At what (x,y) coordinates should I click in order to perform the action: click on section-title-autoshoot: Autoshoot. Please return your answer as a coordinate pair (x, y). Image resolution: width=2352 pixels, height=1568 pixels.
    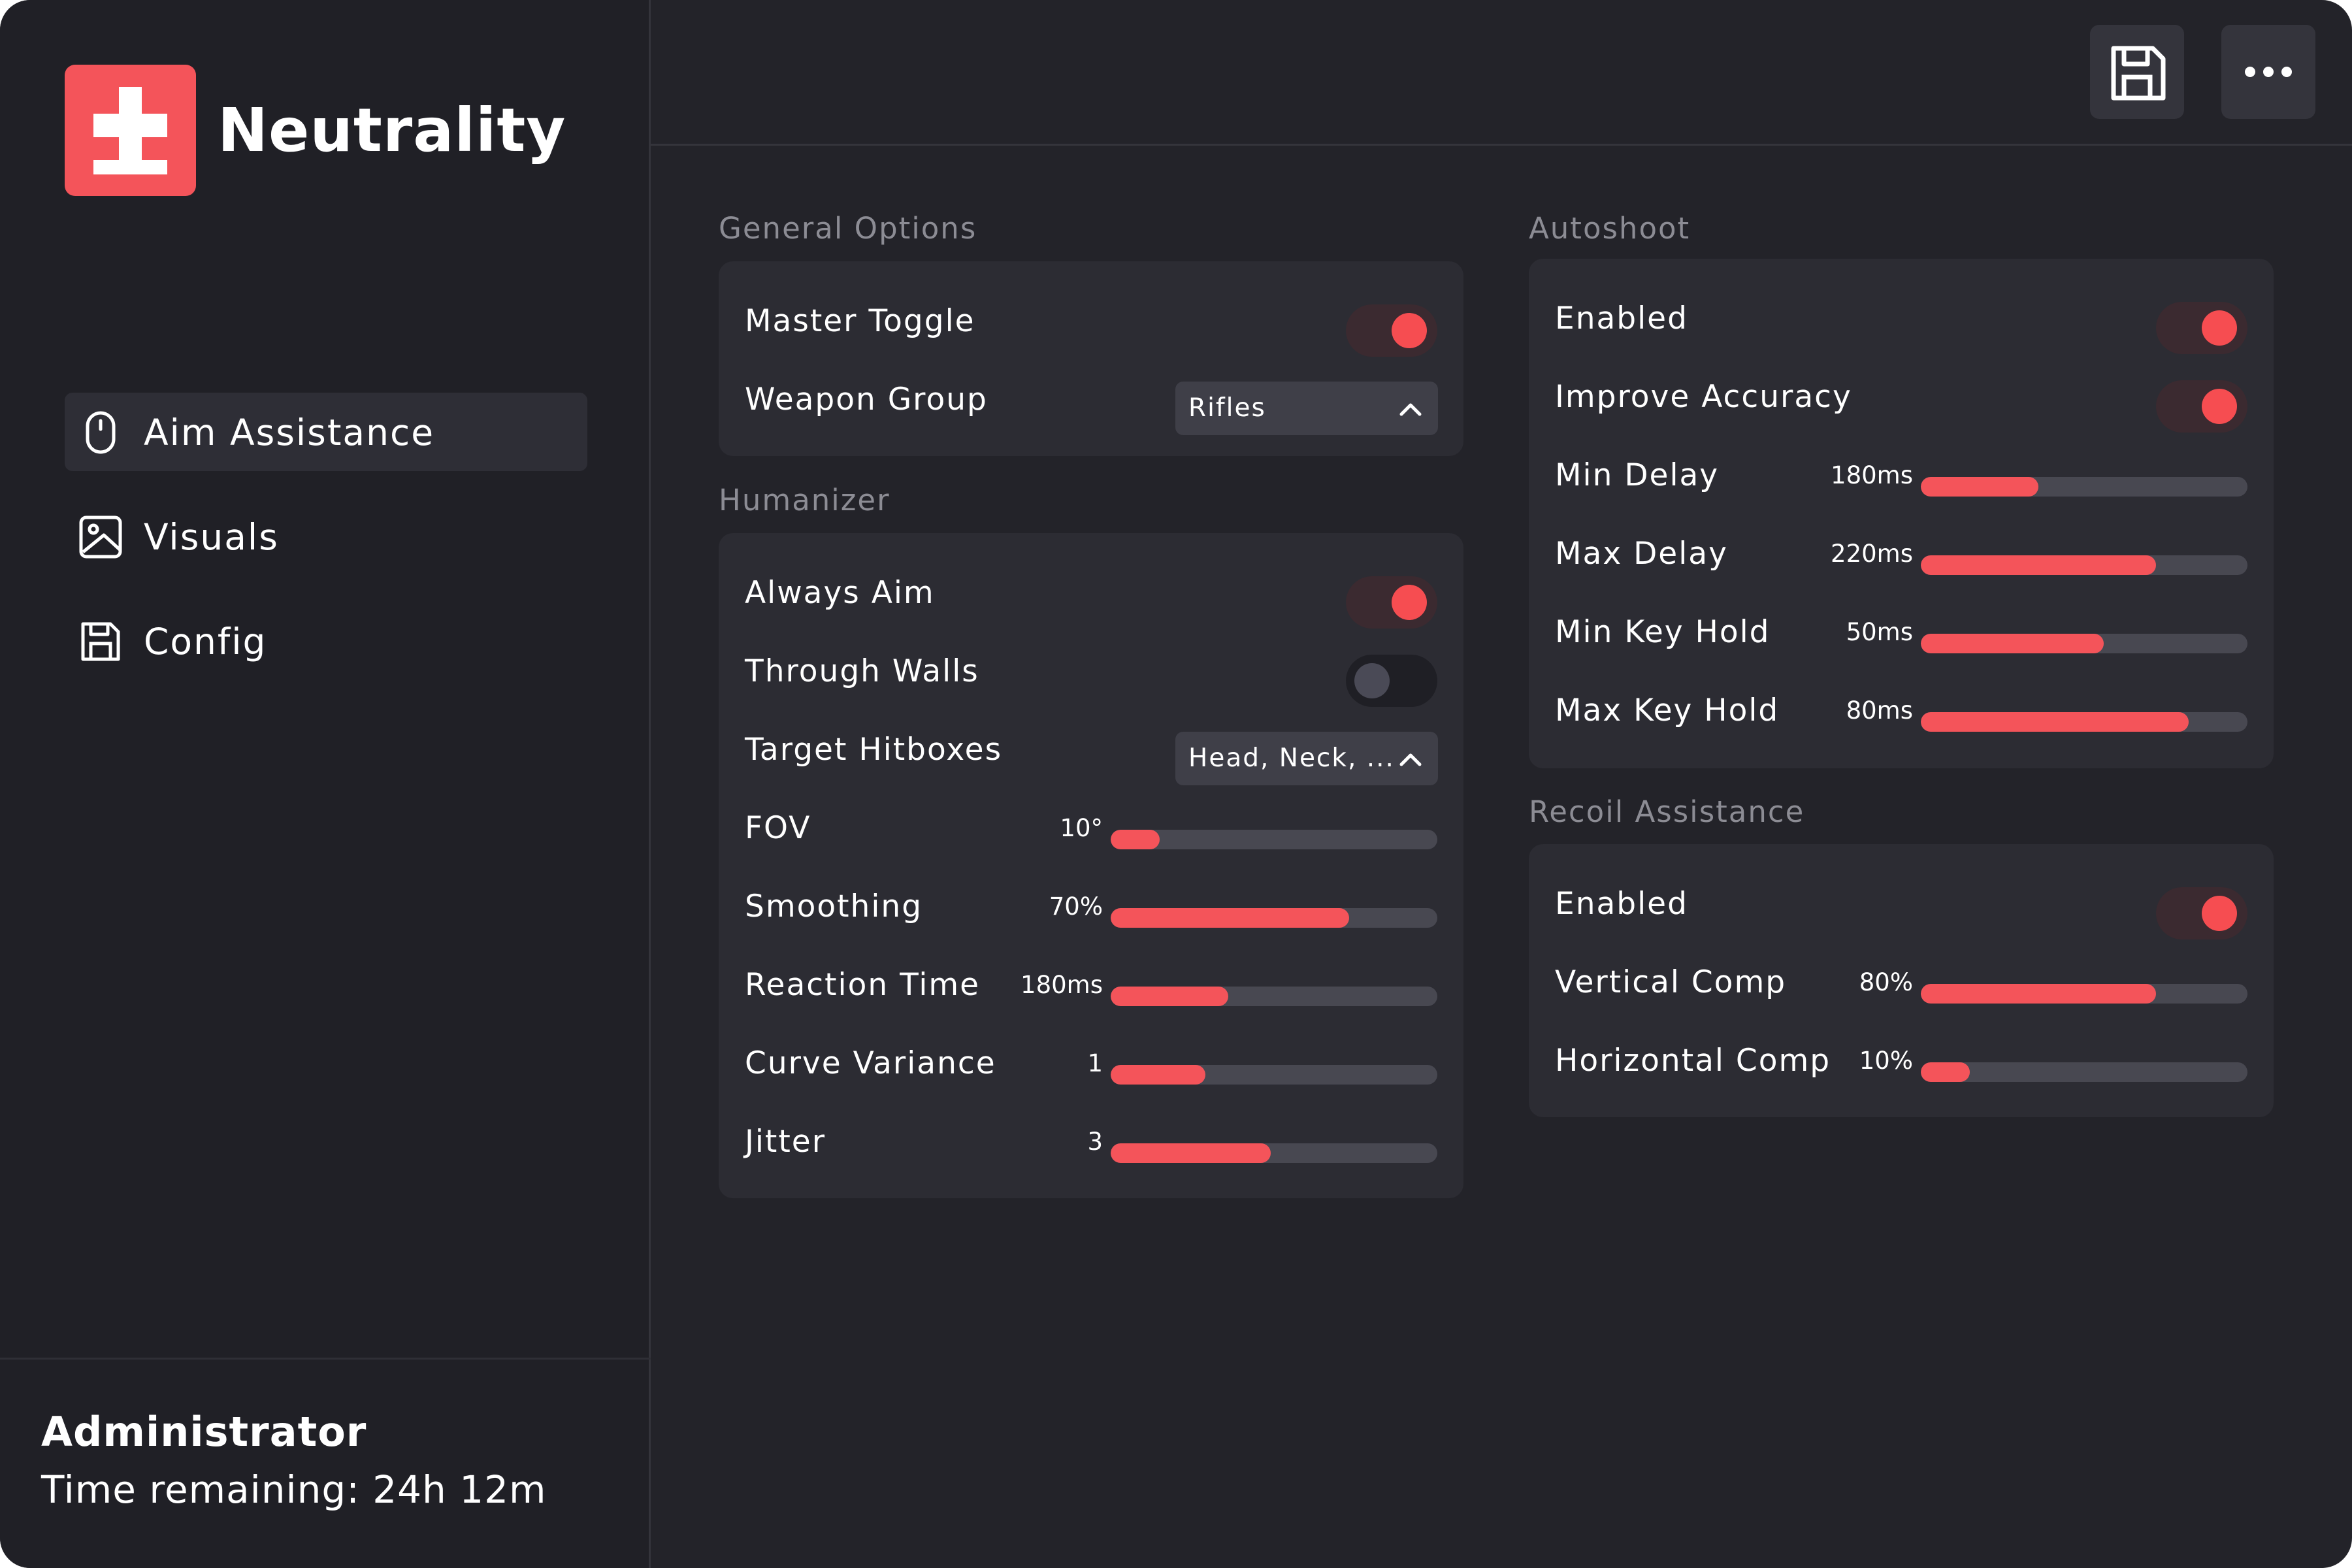
    Looking at the image, I should click on (1610, 228).